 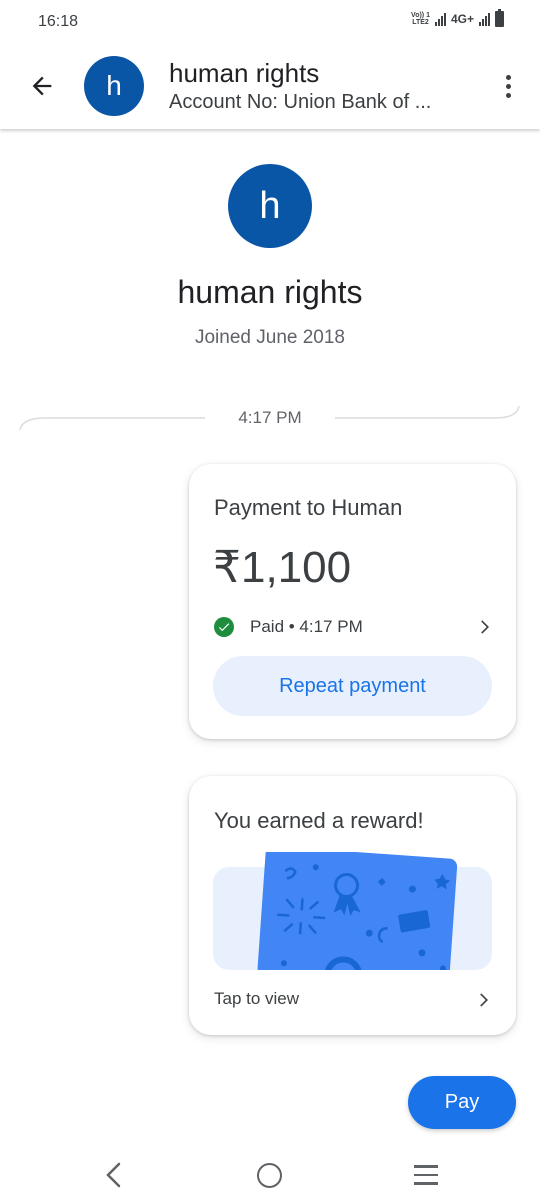 What do you see at coordinates (270, 417) in the screenshot?
I see `conversation-timestamp: 4:17 PM` at bounding box center [270, 417].